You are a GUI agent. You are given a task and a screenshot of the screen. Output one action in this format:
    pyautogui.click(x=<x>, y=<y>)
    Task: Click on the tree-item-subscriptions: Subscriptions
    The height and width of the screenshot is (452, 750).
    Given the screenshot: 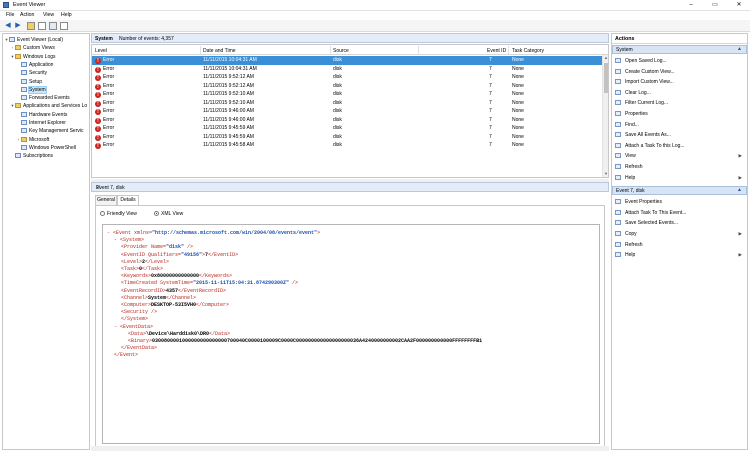 What is the action you would take?
    pyautogui.click(x=31, y=156)
    